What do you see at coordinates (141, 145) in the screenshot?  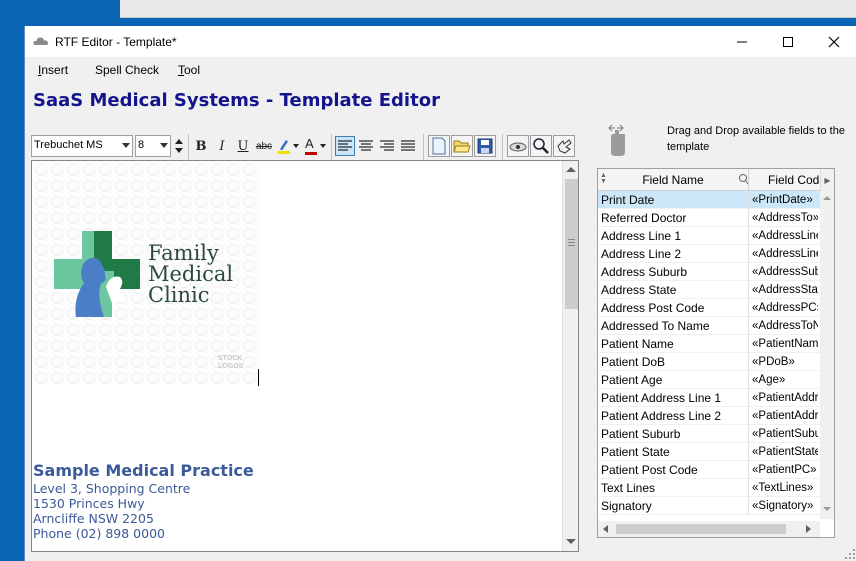 I see `font-size-value: 8` at bounding box center [141, 145].